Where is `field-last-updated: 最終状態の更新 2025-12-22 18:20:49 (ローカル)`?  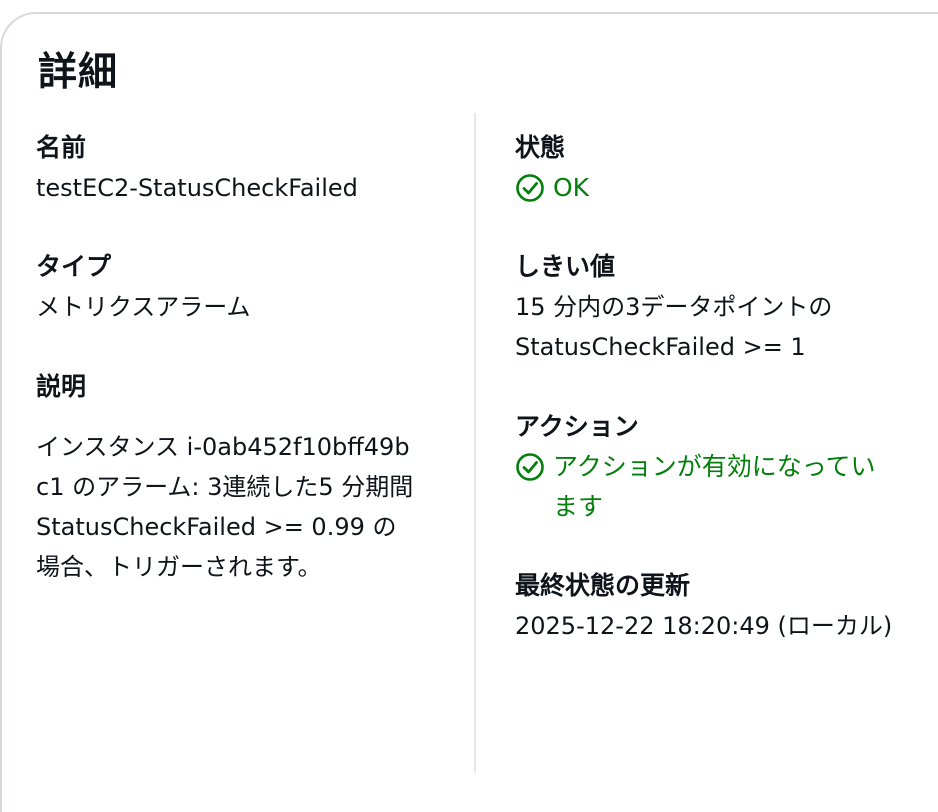 field-last-updated: 最終状態の更新 2025-12-22 18:20:49 (ローカル) is located at coordinates (715, 606).